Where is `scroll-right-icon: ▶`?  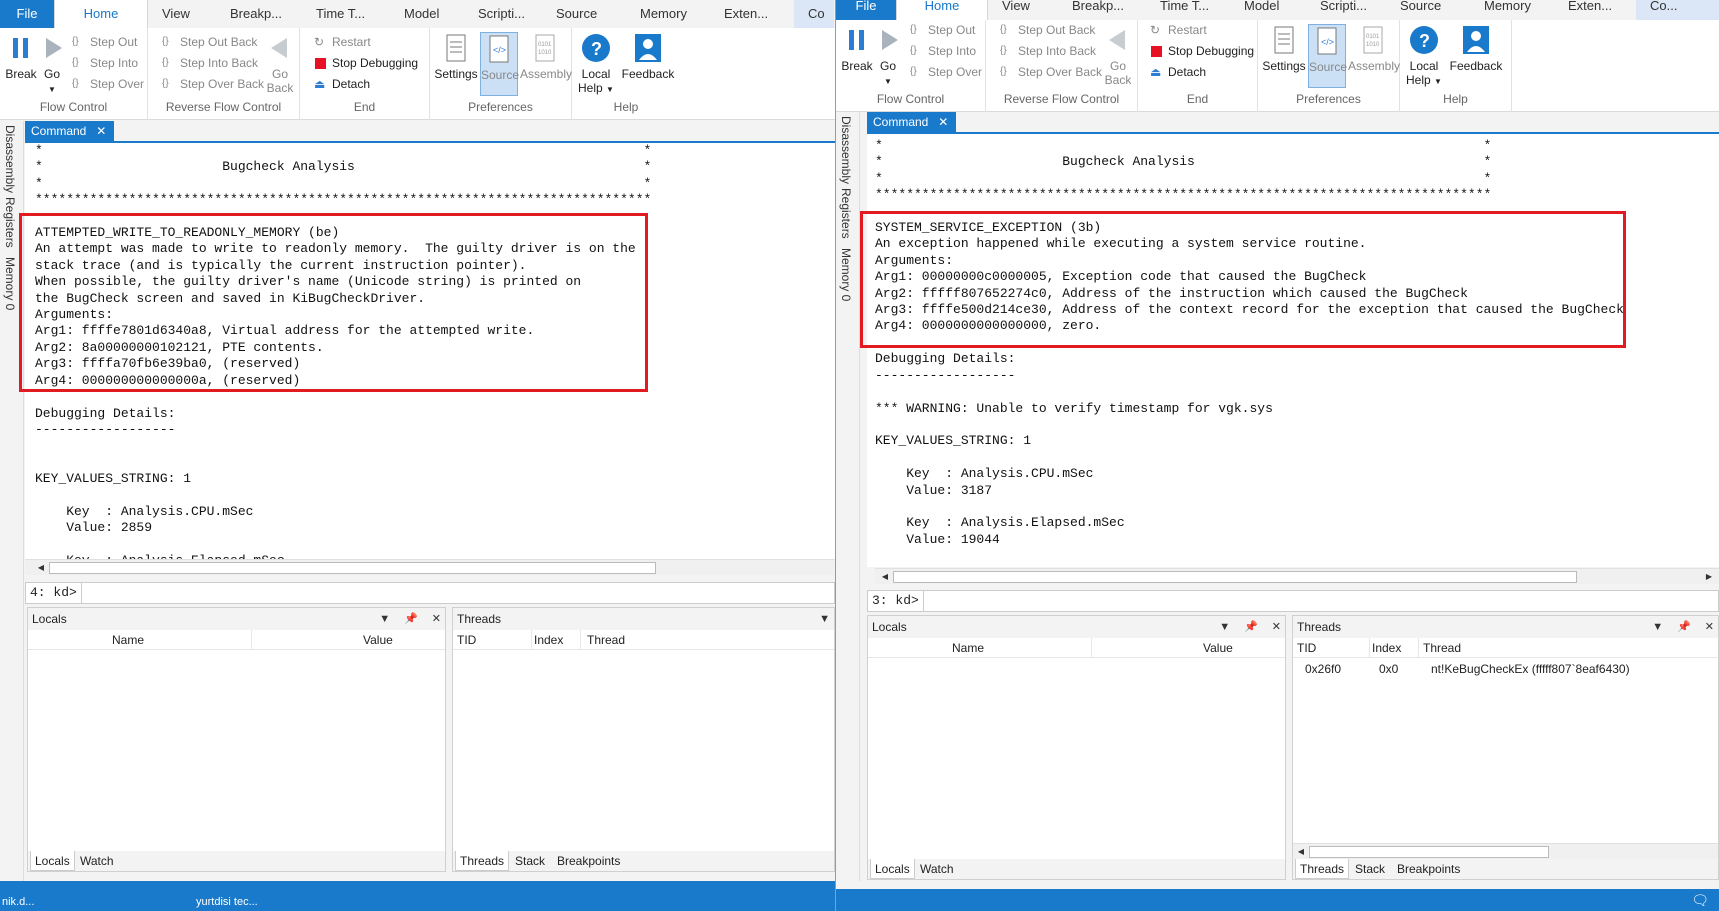
scroll-right-icon: ▶ is located at coordinates (1709, 577).